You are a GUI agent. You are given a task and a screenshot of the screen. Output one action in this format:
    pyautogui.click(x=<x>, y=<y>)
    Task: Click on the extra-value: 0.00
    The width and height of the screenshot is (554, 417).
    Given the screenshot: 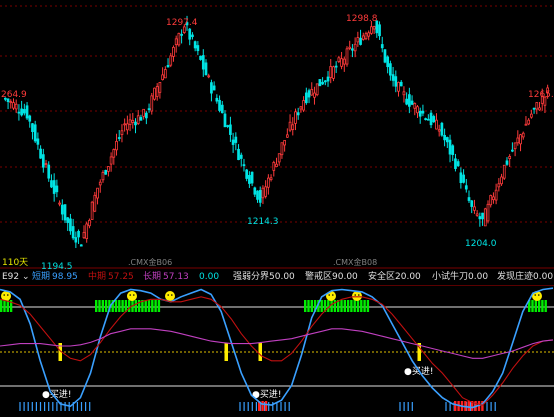 What is the action you would take?
    pyautogui.click(x=209, y=277)
    